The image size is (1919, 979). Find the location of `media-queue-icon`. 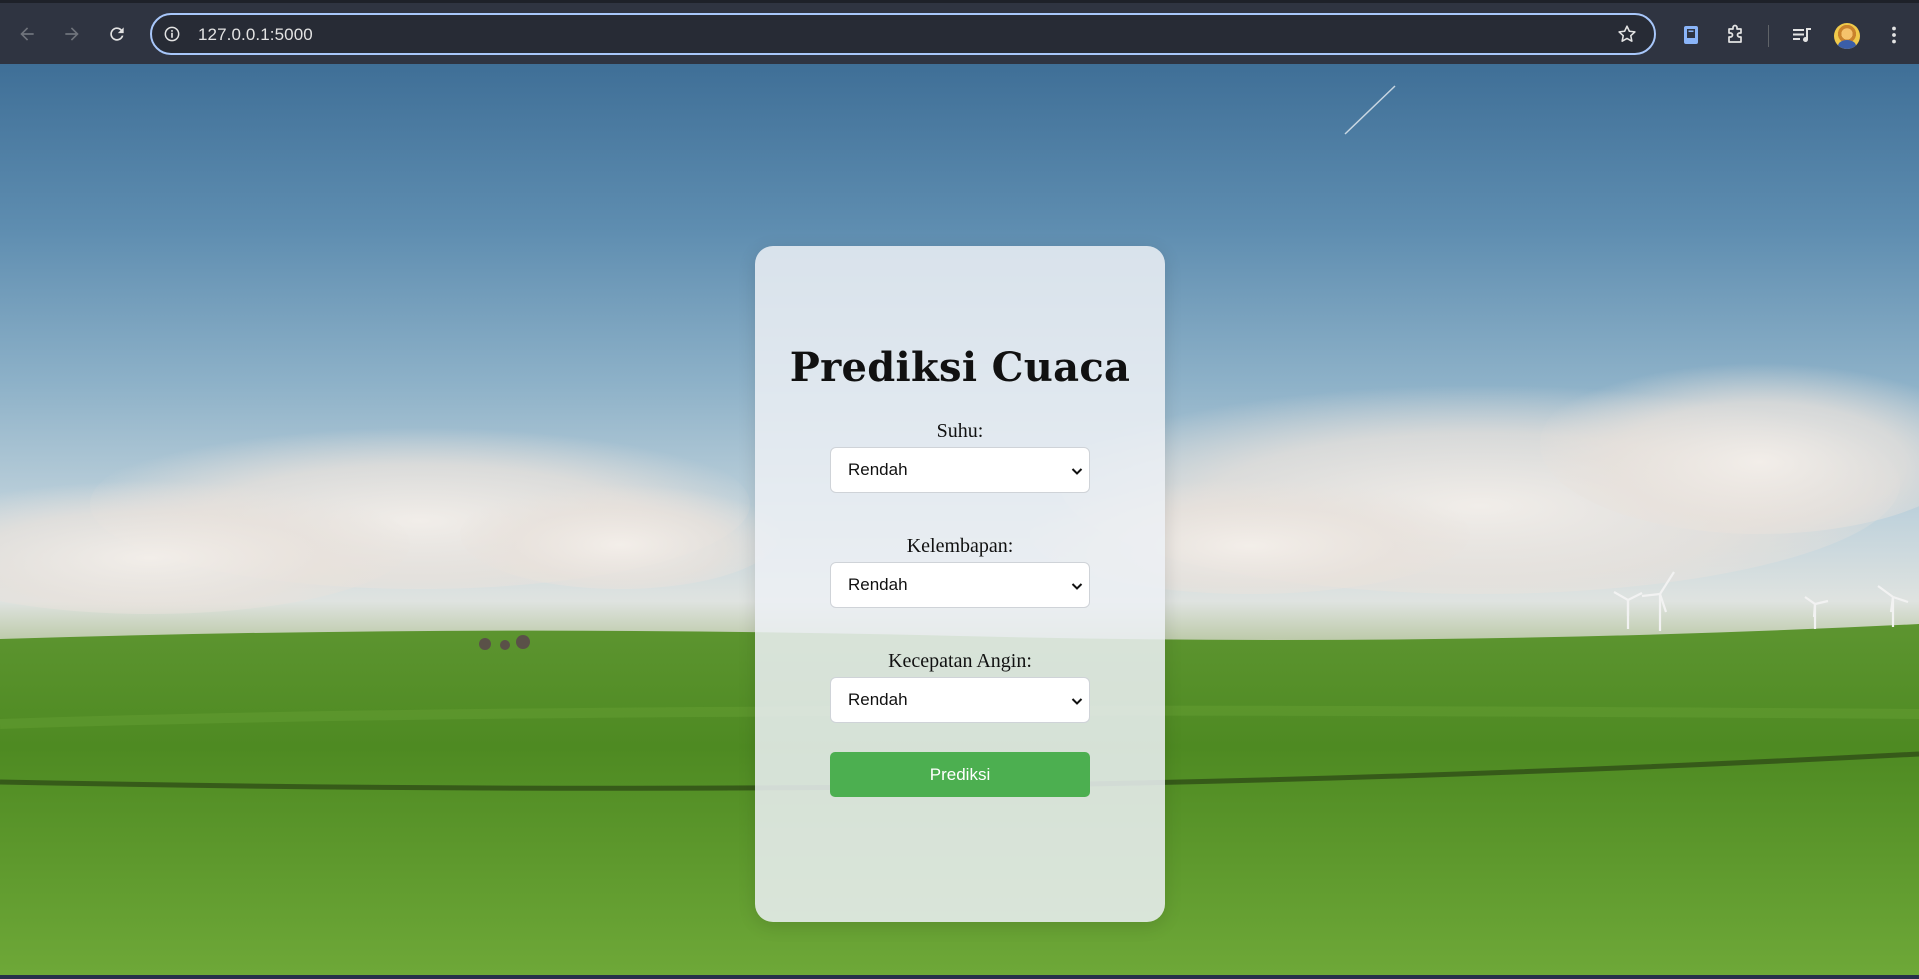

media-queue-icon is located at coordinates (1802, 35).